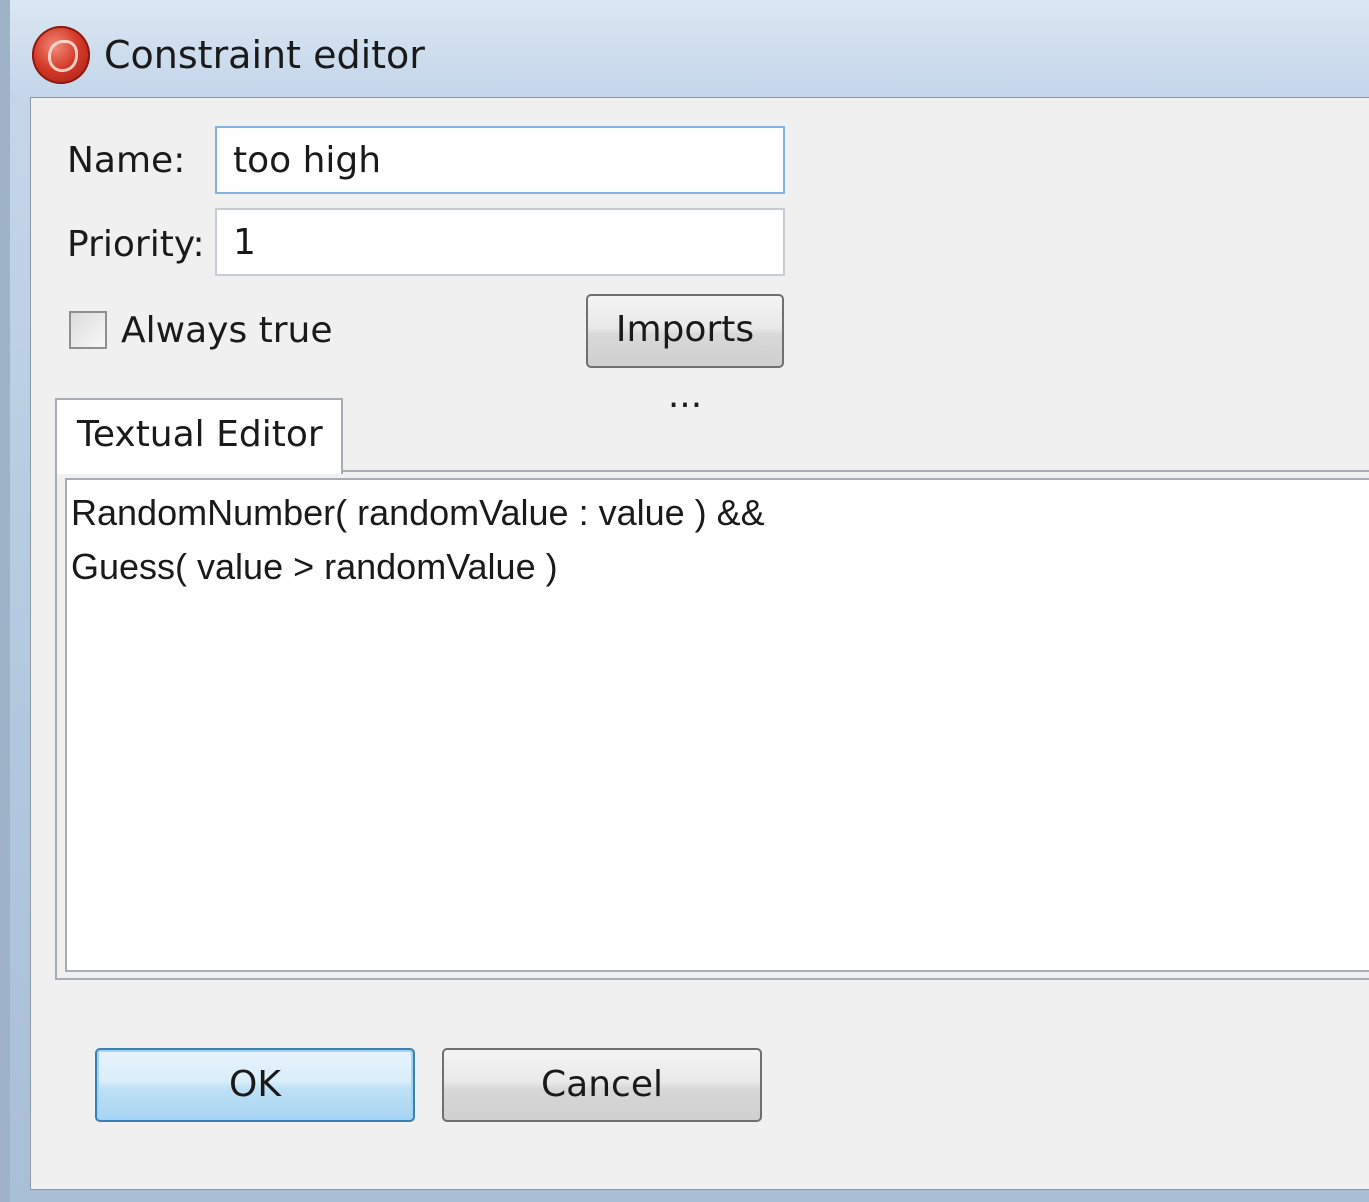  What do you see at coordinates (602, 1085) in the screenshot?
I see `cancel-button: Cancel` at bounding box center [602, 1085].